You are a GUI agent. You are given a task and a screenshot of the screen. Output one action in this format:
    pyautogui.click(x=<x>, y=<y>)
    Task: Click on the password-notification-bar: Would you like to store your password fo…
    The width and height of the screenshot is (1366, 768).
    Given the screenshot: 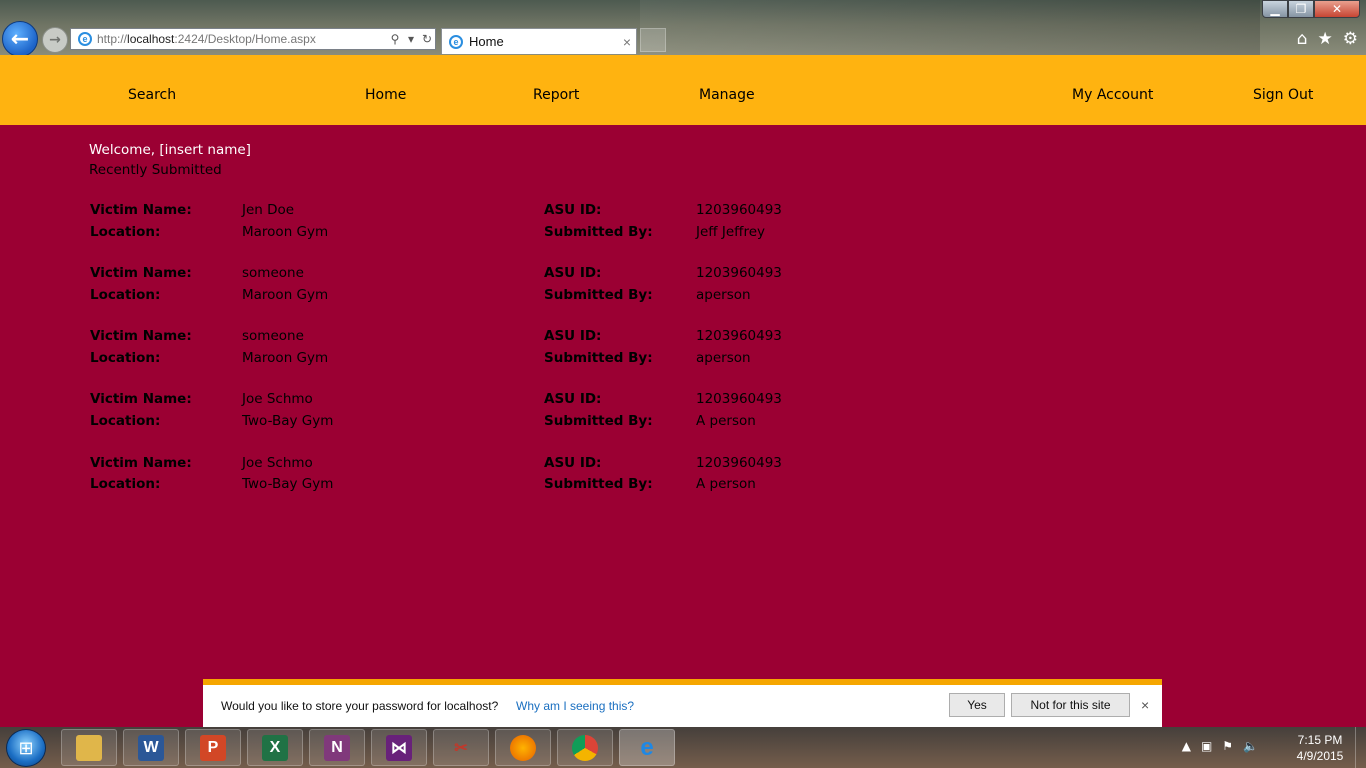 What is the action you would take?
    pyautogui.click(x=682, y=703)
    